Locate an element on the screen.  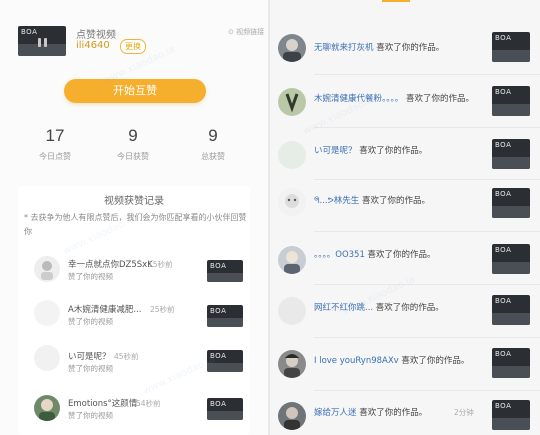
liker-name: 。。。。OO351 is located at coordinates (339, 255).